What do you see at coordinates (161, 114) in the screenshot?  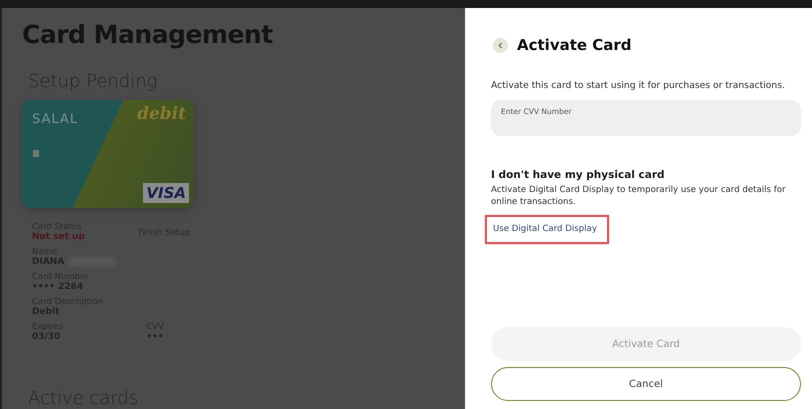 I see `card-type: debit` at bounding box center [161, 114].